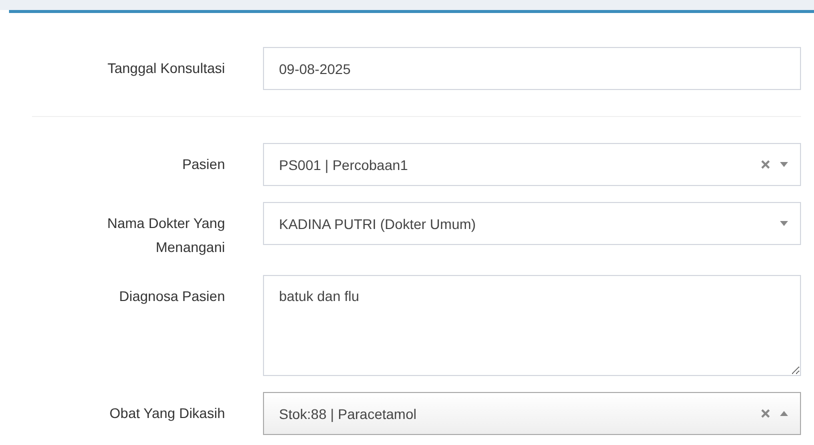  Describe the element at coordinates (532, 164) in the screenshot. I see `select-field: PS001 | Percobaan1` at that location.